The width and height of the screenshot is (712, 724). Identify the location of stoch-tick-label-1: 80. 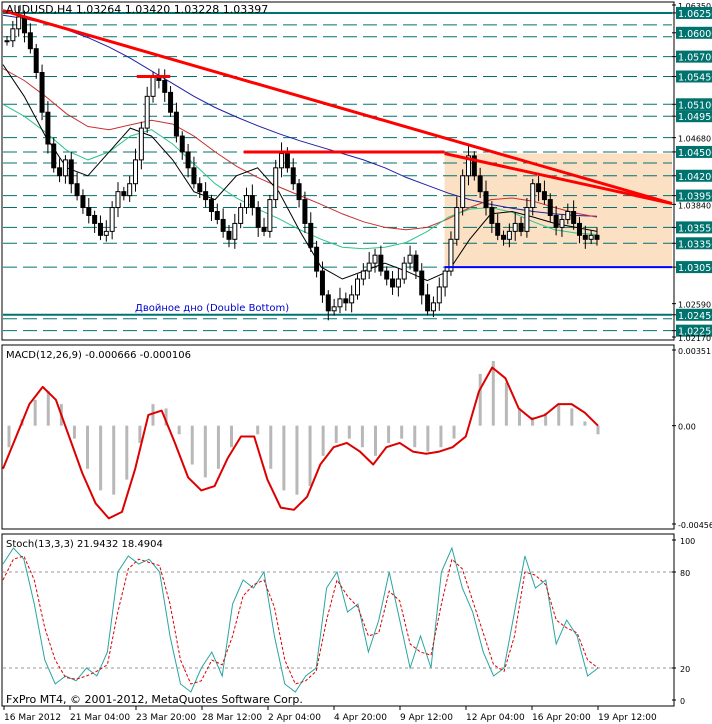
(685, 573).